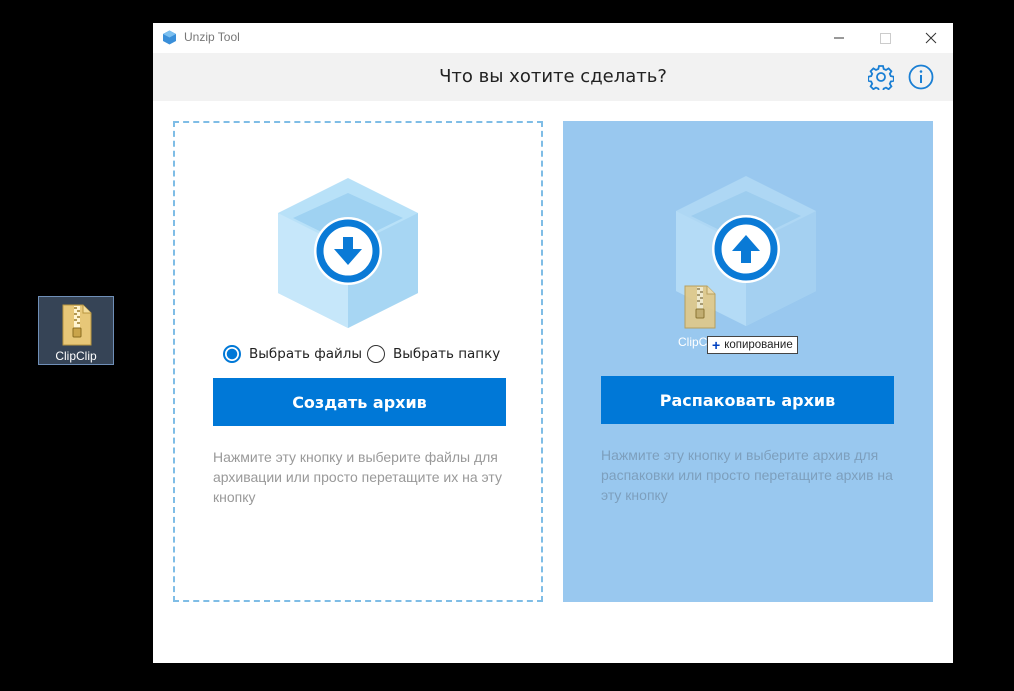  Describe the element at coordinates (348, 255) in the screenshot. I see `create-archive-illustration` at that location.